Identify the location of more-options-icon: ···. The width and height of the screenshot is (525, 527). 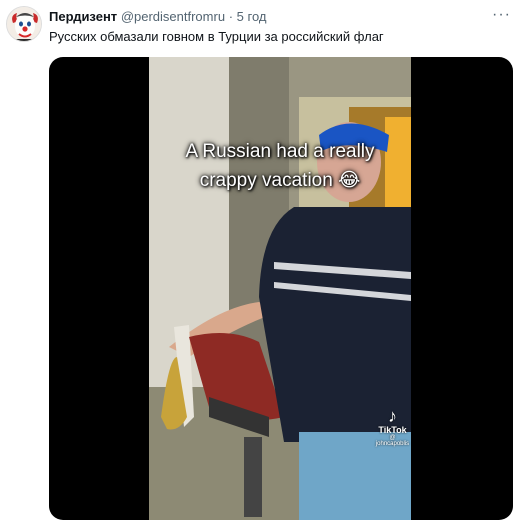
(501, 15).